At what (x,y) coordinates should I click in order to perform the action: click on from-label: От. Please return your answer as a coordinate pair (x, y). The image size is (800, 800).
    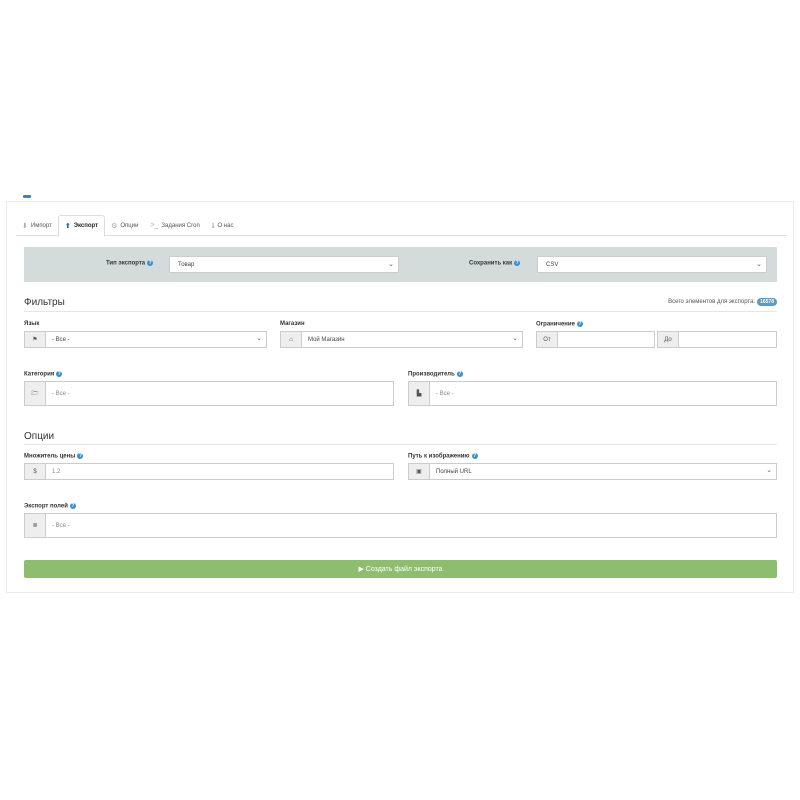
    Looking at the image, I should click on (547, 339).